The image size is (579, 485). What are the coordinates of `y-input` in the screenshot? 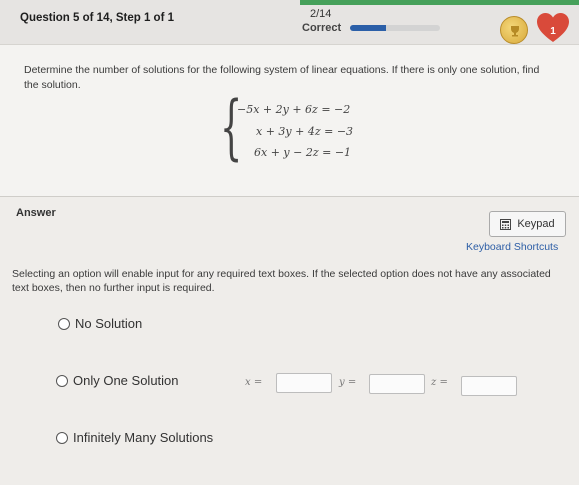 It's located at (397, 384).